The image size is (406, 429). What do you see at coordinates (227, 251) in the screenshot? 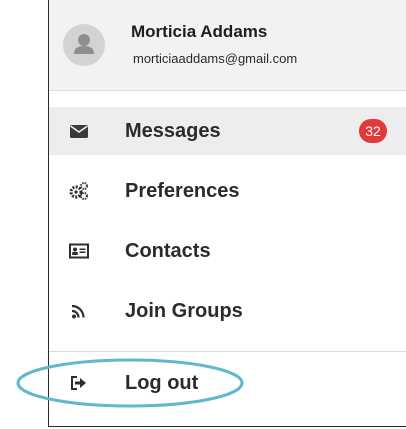
I see `menu-item-contacts: Contacts` at bounding box center [227, 251].